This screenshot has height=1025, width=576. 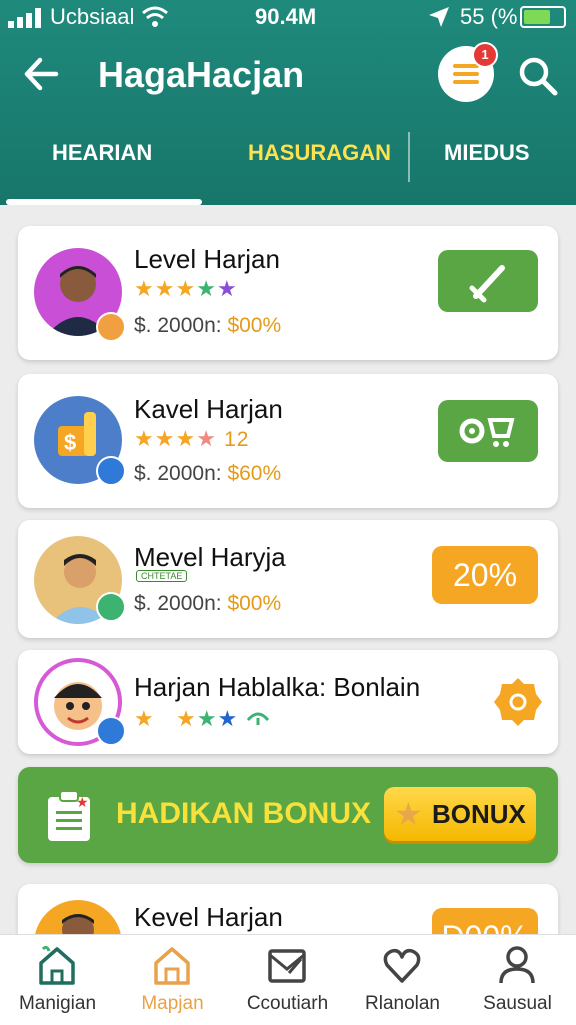 What do you see at coordinates (111, 607) in the screenshot?
I see `check-badge-icon` at bounding box center [111, 607].